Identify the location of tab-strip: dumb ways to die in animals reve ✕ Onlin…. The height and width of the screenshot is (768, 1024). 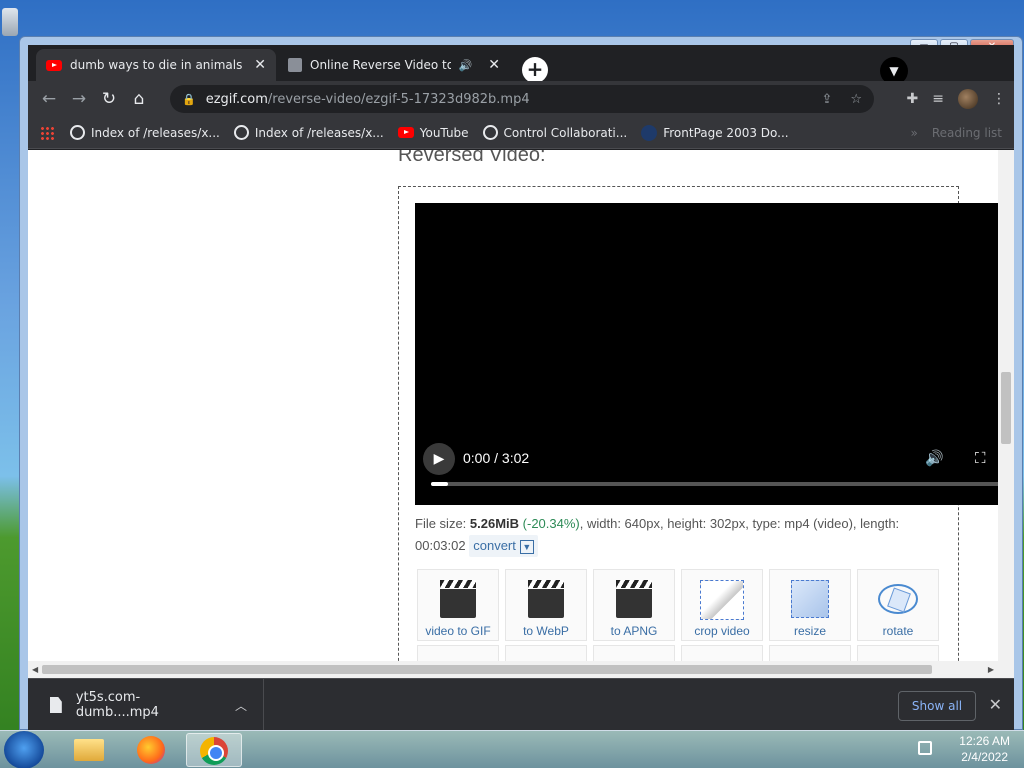
(521, 65).